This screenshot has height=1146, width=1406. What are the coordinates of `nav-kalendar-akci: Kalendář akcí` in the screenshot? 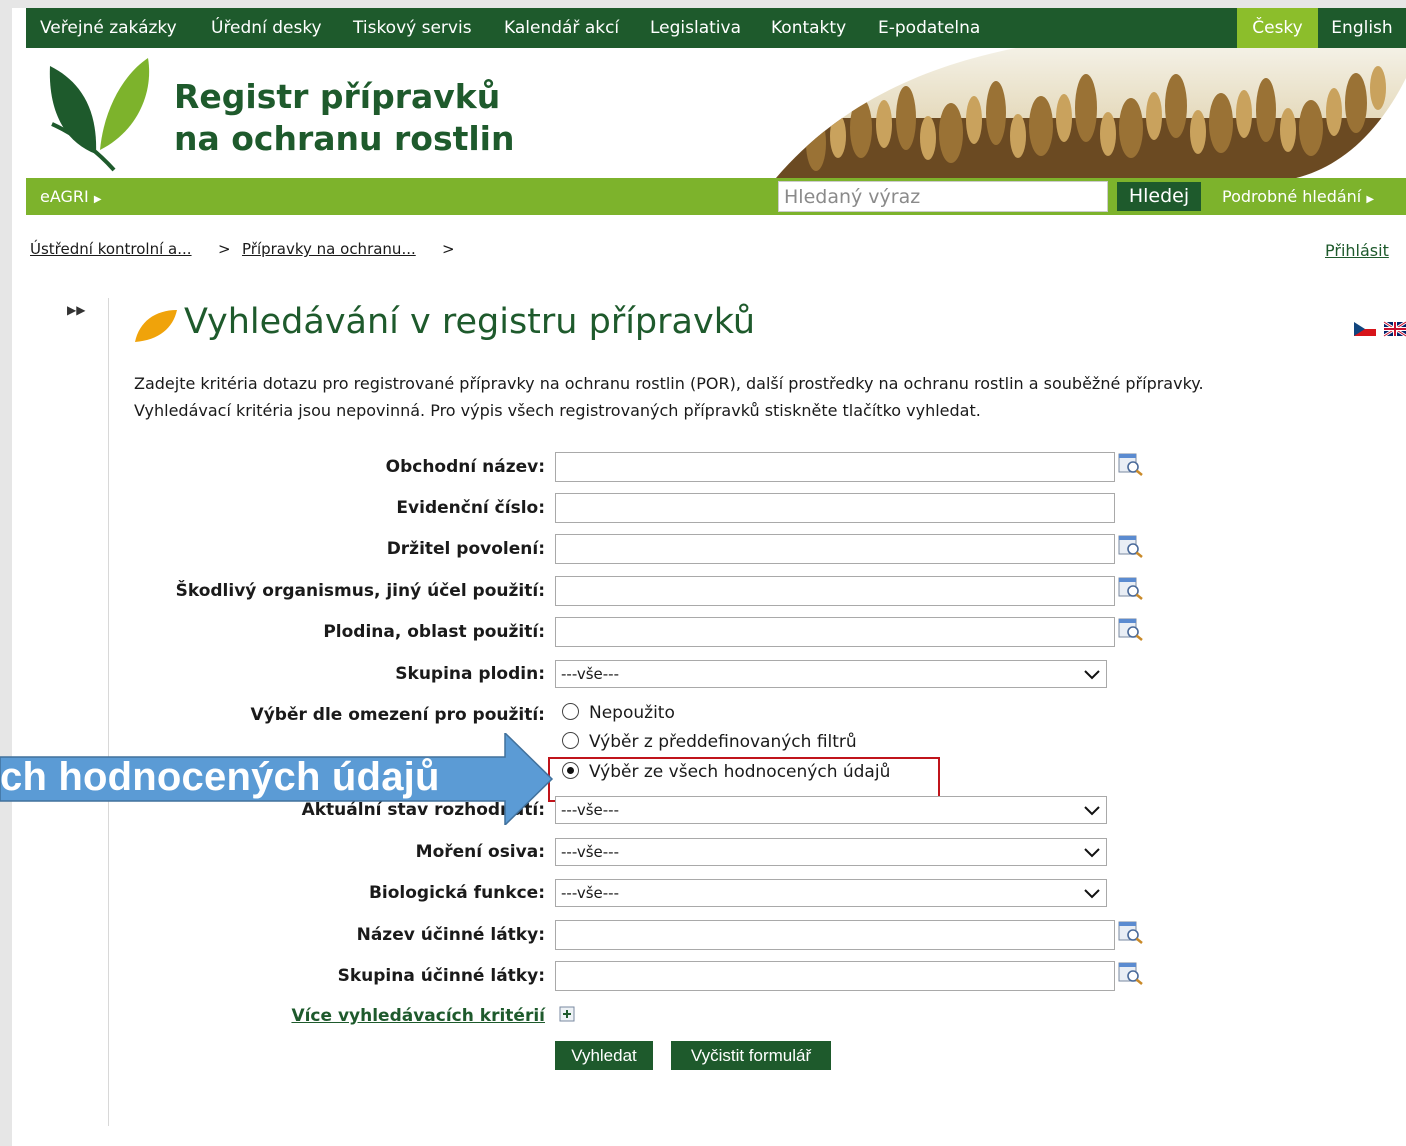 It's located at (561, 28).